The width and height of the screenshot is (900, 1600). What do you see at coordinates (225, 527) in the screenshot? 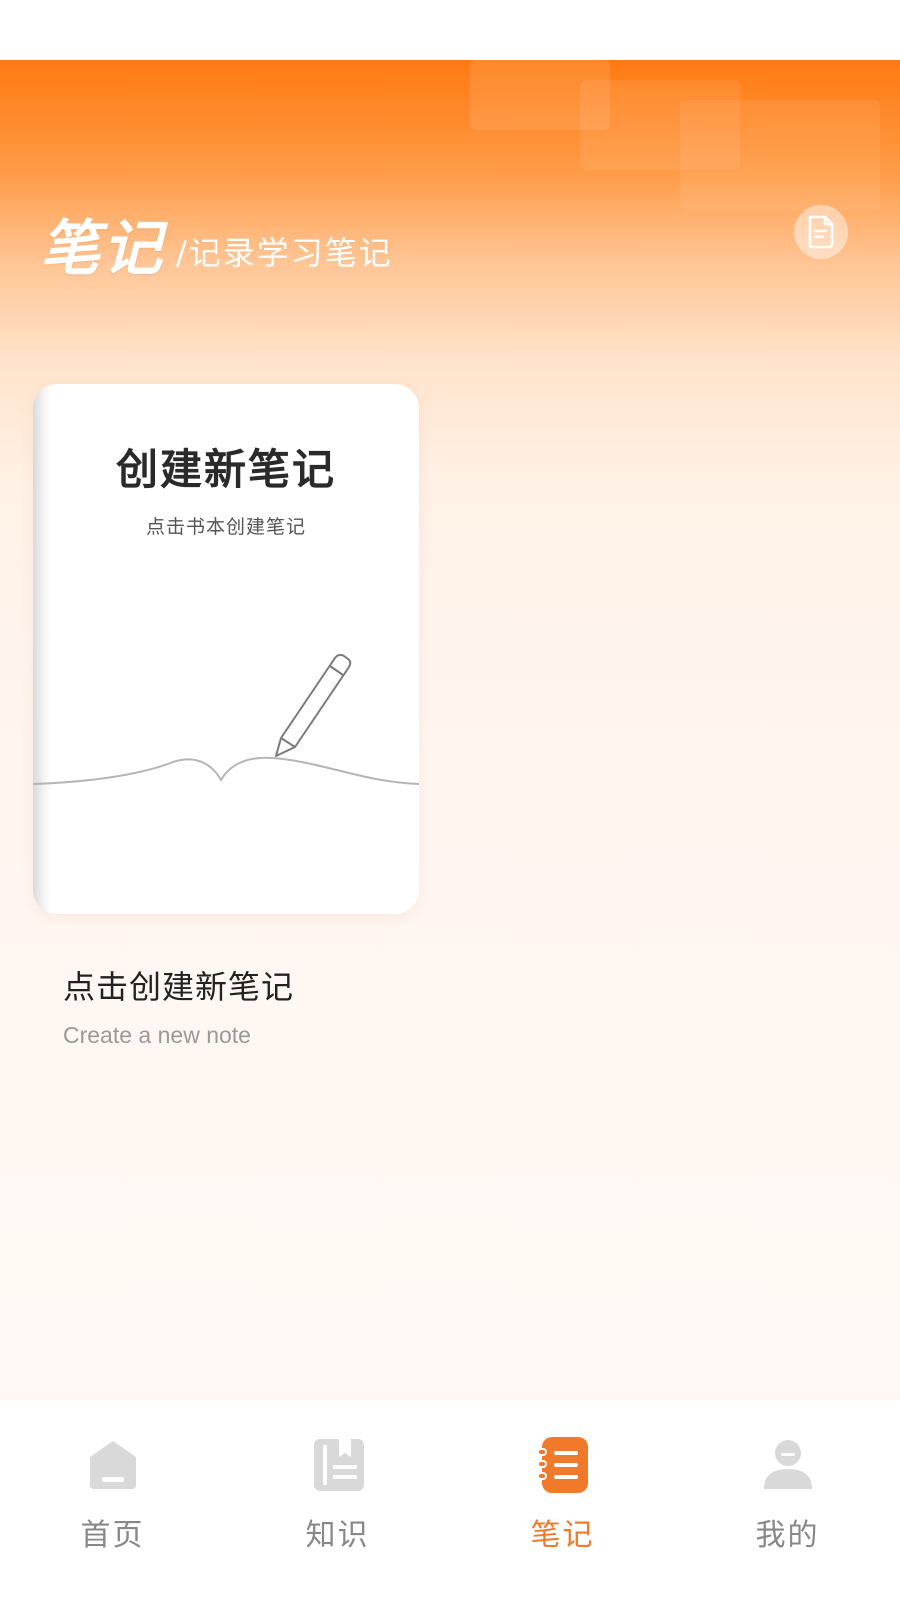
I see `card-subtitle: 点击书本创建笔记` at bounding box center [225, 527].